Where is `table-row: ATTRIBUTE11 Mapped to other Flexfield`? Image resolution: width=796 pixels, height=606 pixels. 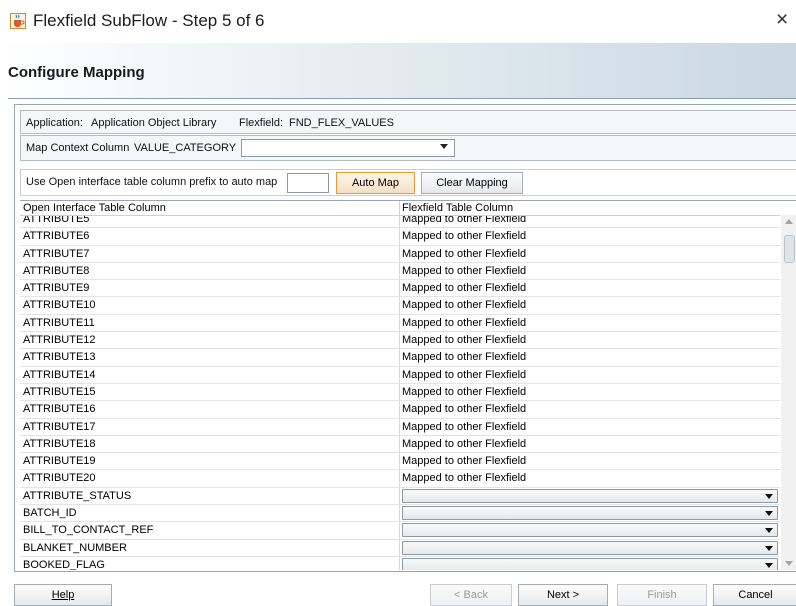
table-row: ATTRIBUTE11 Mapped to other Flexfield is located at coordinates (400, 324).